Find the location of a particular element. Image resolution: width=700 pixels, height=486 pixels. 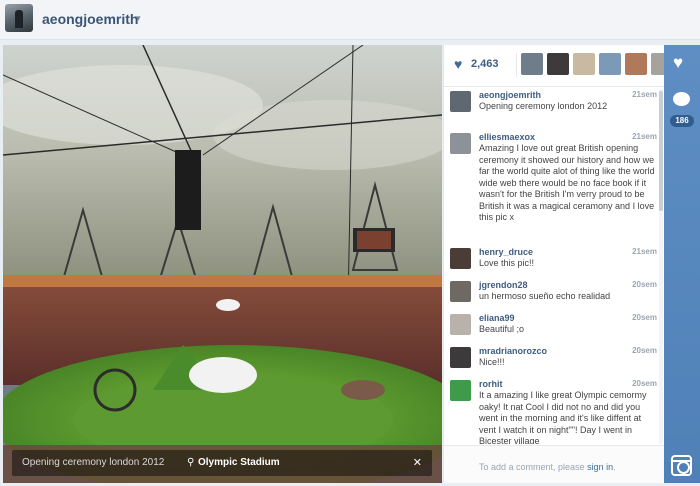

top-bar: aeongjoemrith ▾ is located at coordinates (350, 20).